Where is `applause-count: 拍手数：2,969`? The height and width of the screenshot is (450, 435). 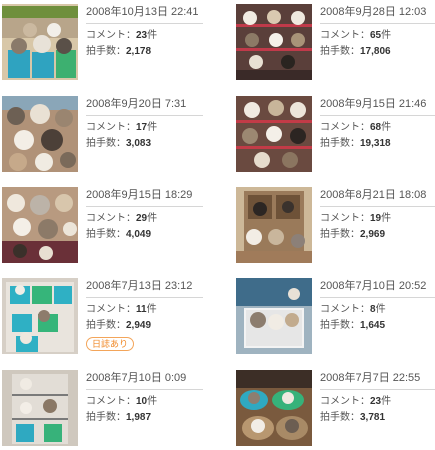
applause-count: 拍手数：2,969 is located at coordinates (377, 235).